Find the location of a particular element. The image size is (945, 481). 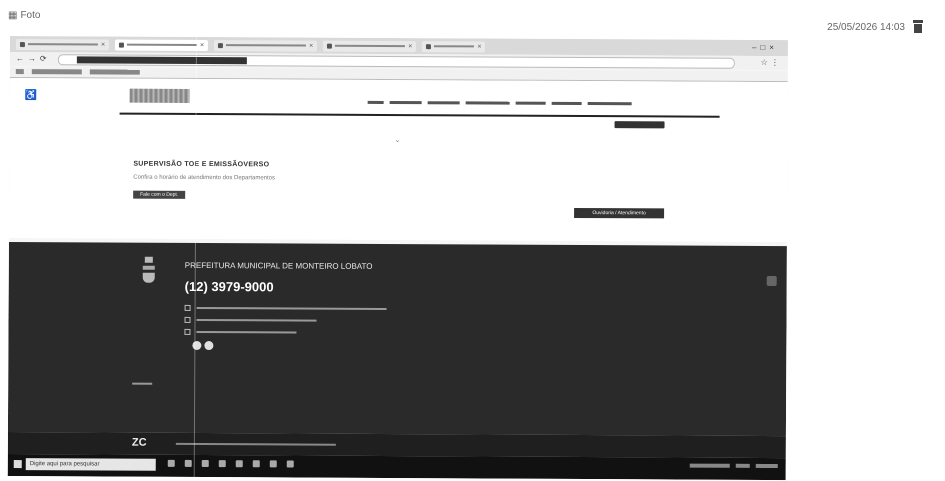

trash-icon is located at coordinates (918, 26).